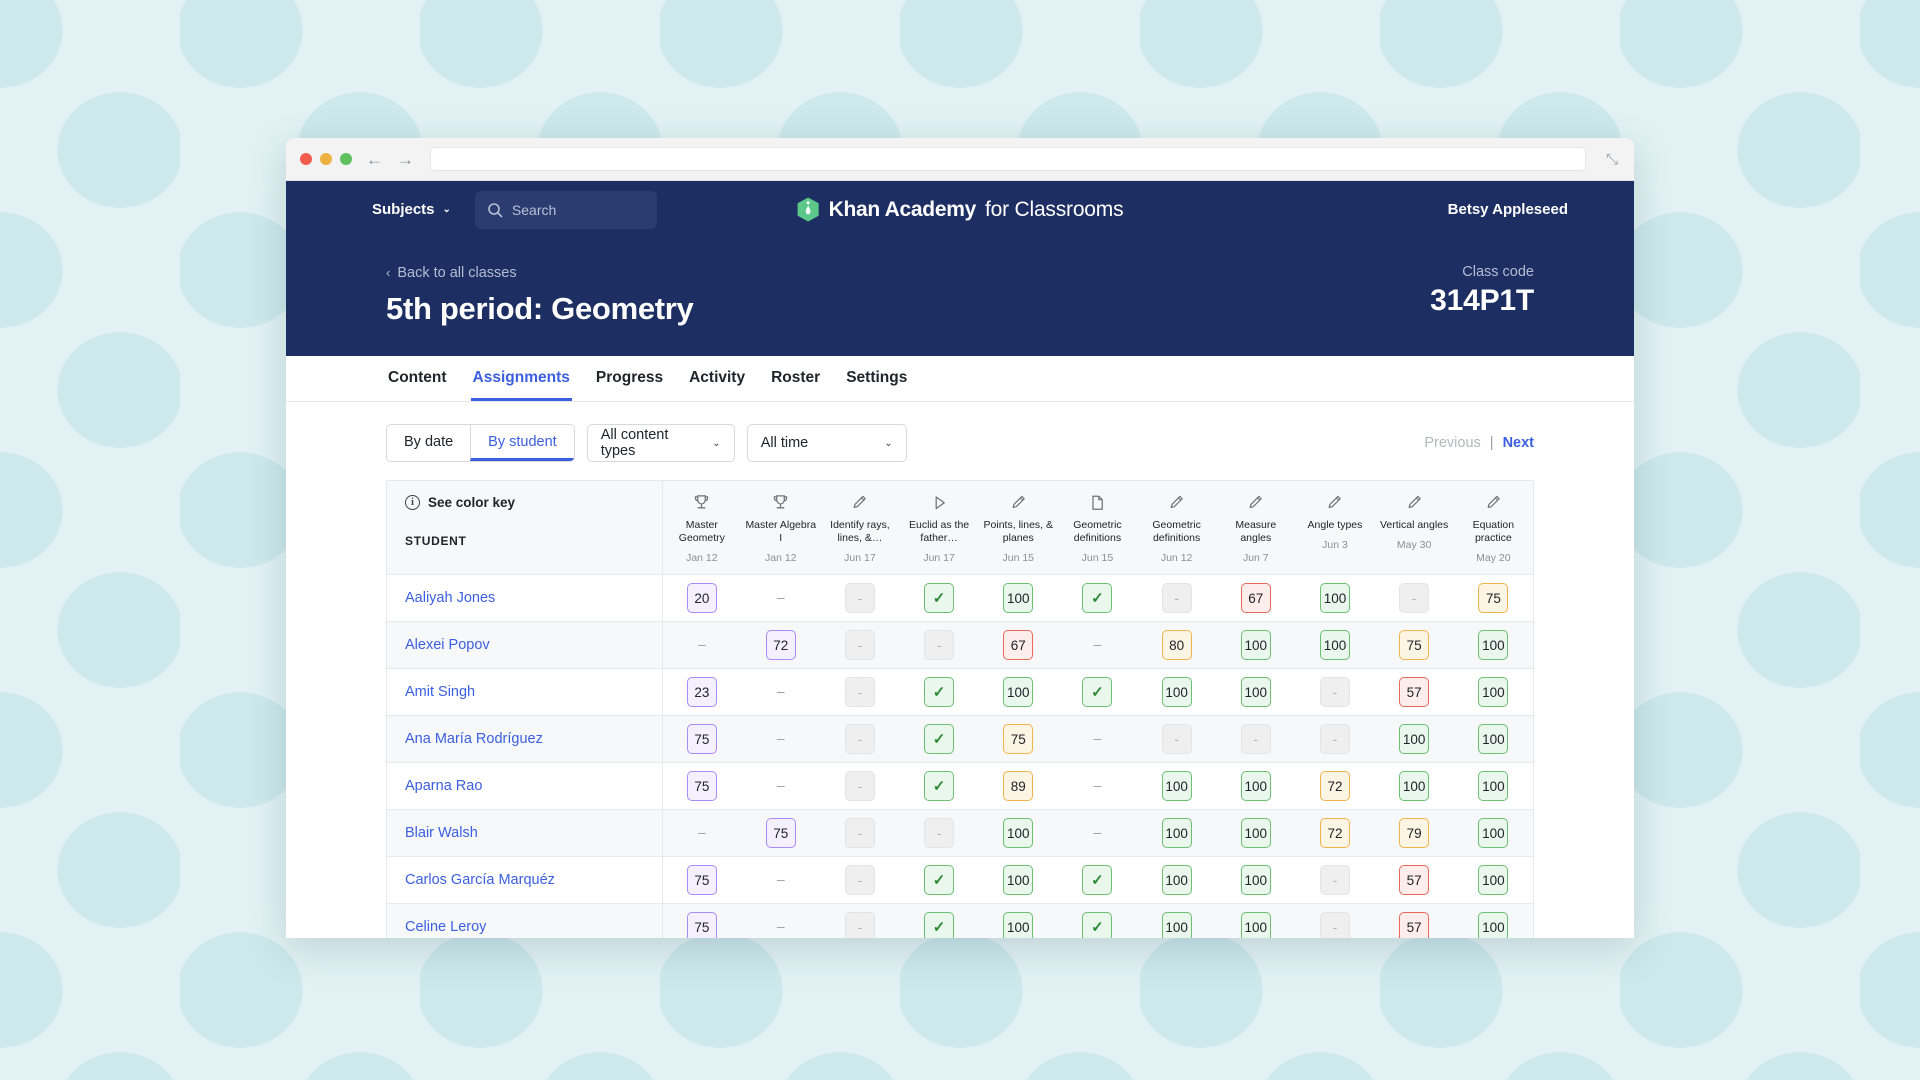 Image resolution: width=1920 pixels, height=1080 pixels. I want to click on assignment-column-header: Points, lines, & planes Jun 15, so click(1018, 528).